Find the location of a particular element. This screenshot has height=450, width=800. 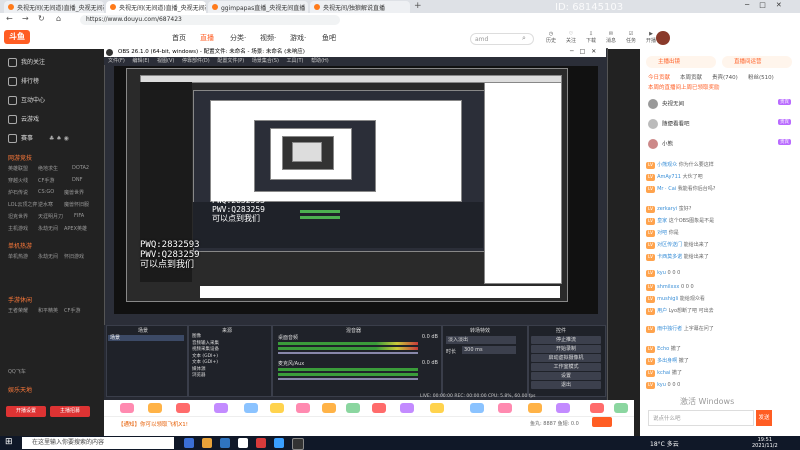

tab-vip: 贵宾(740) is located at coordinates (725, 77).